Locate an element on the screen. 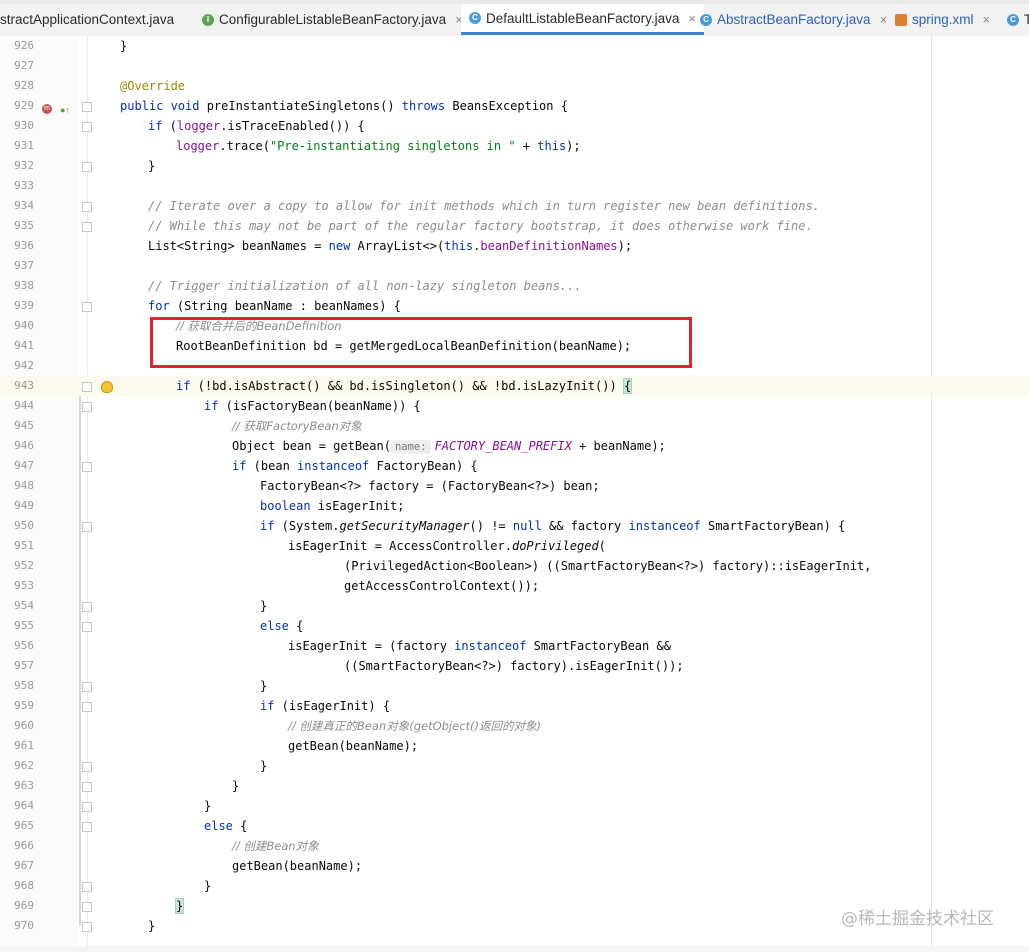  tab-label: AbstractBeanFactory.java is located at coordinates (794, 19).